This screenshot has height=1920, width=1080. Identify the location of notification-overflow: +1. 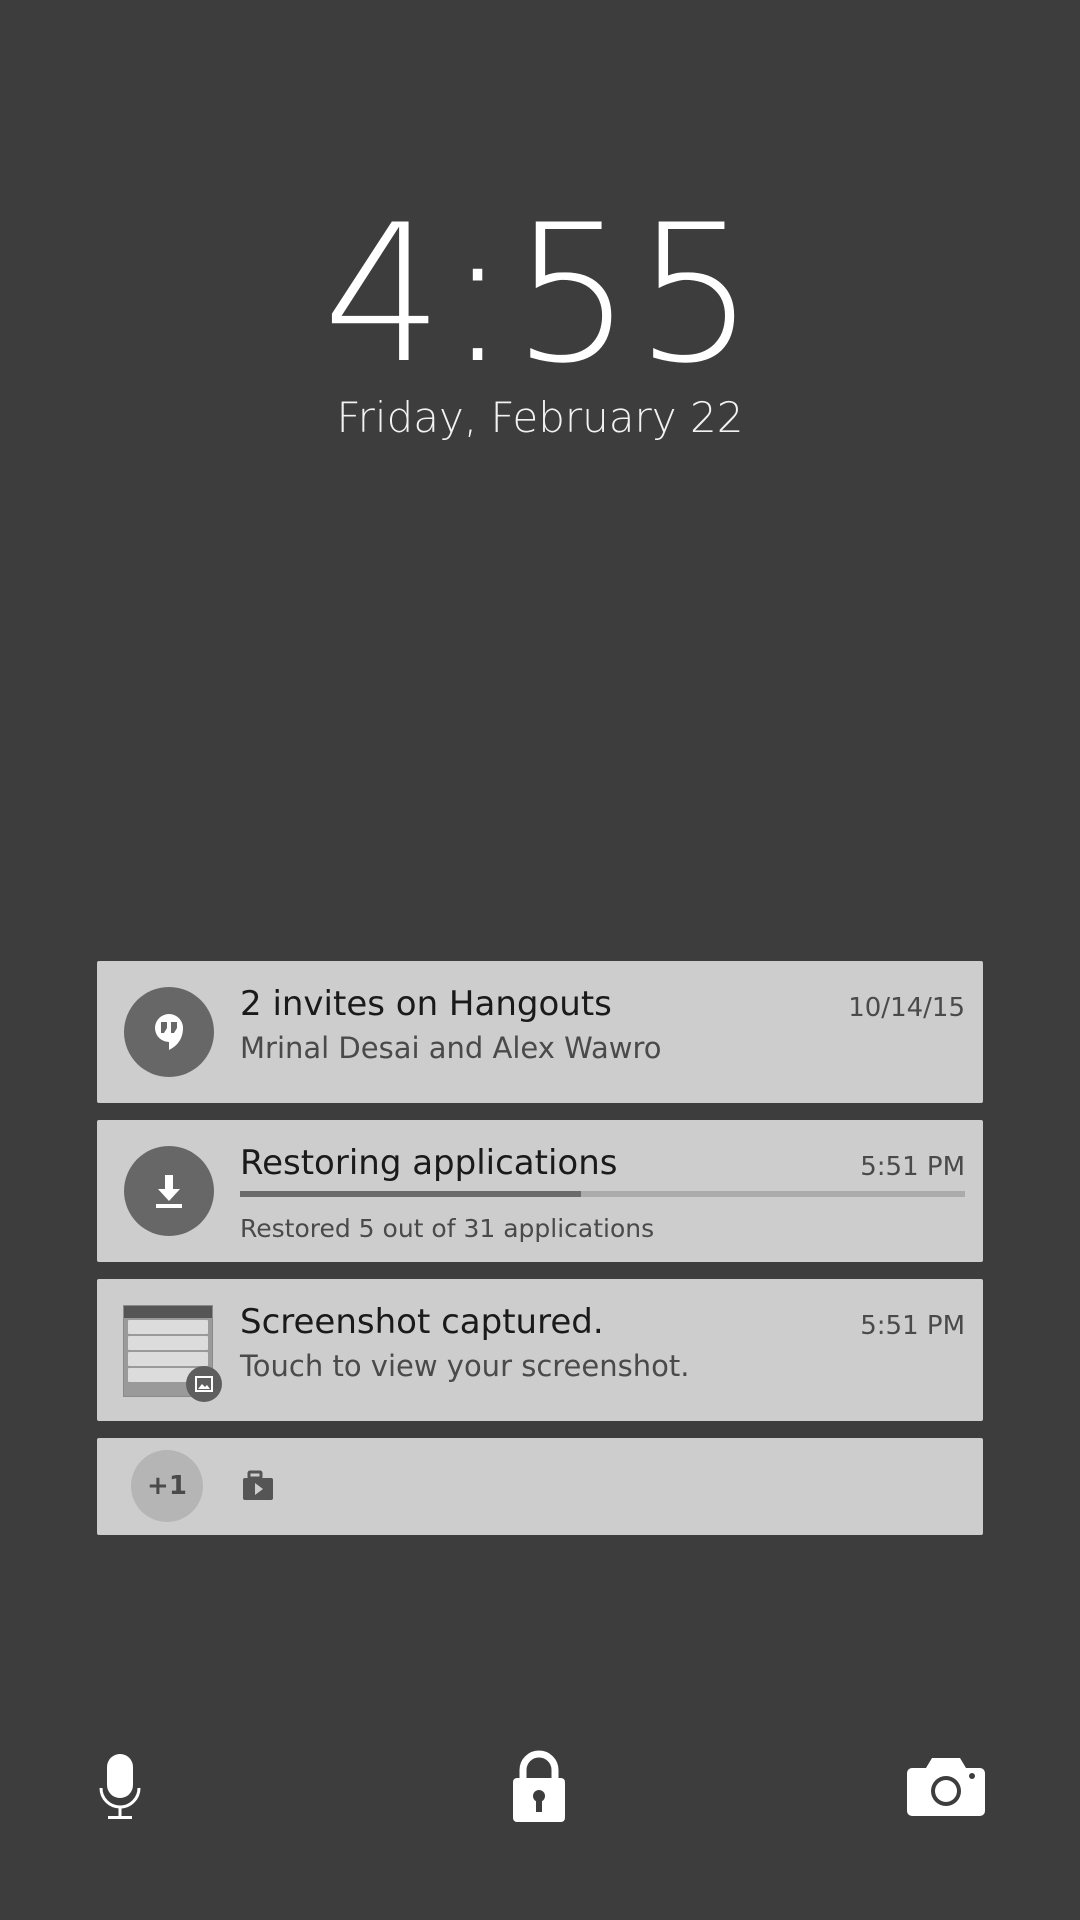
(540, 1486).